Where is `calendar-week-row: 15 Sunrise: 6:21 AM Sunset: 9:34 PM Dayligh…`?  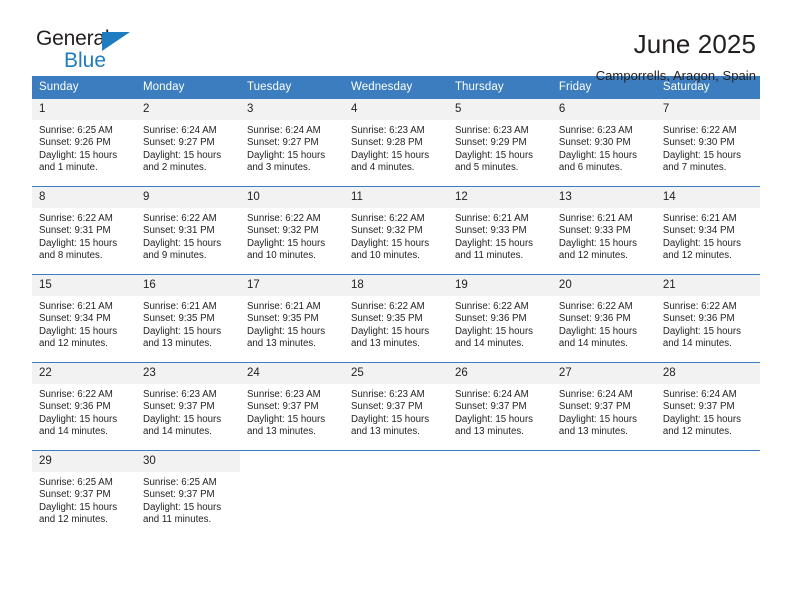
calendar-week-row: 15 Sunrise: 6:21 AM Sunset: 9:34 PM Dayligh… is located at coordinates (396, 318).